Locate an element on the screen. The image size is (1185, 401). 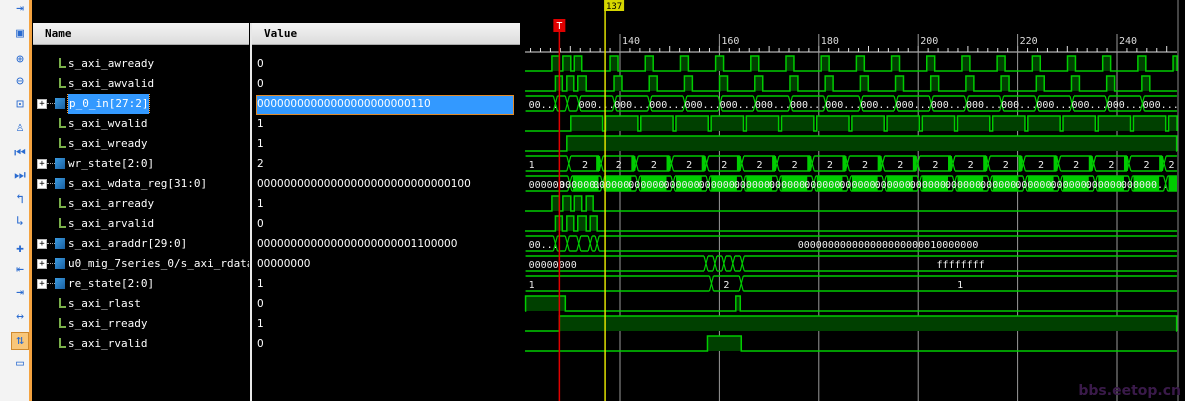
previous-marker-icon: ⇤ is located at coordinates (20, 270).